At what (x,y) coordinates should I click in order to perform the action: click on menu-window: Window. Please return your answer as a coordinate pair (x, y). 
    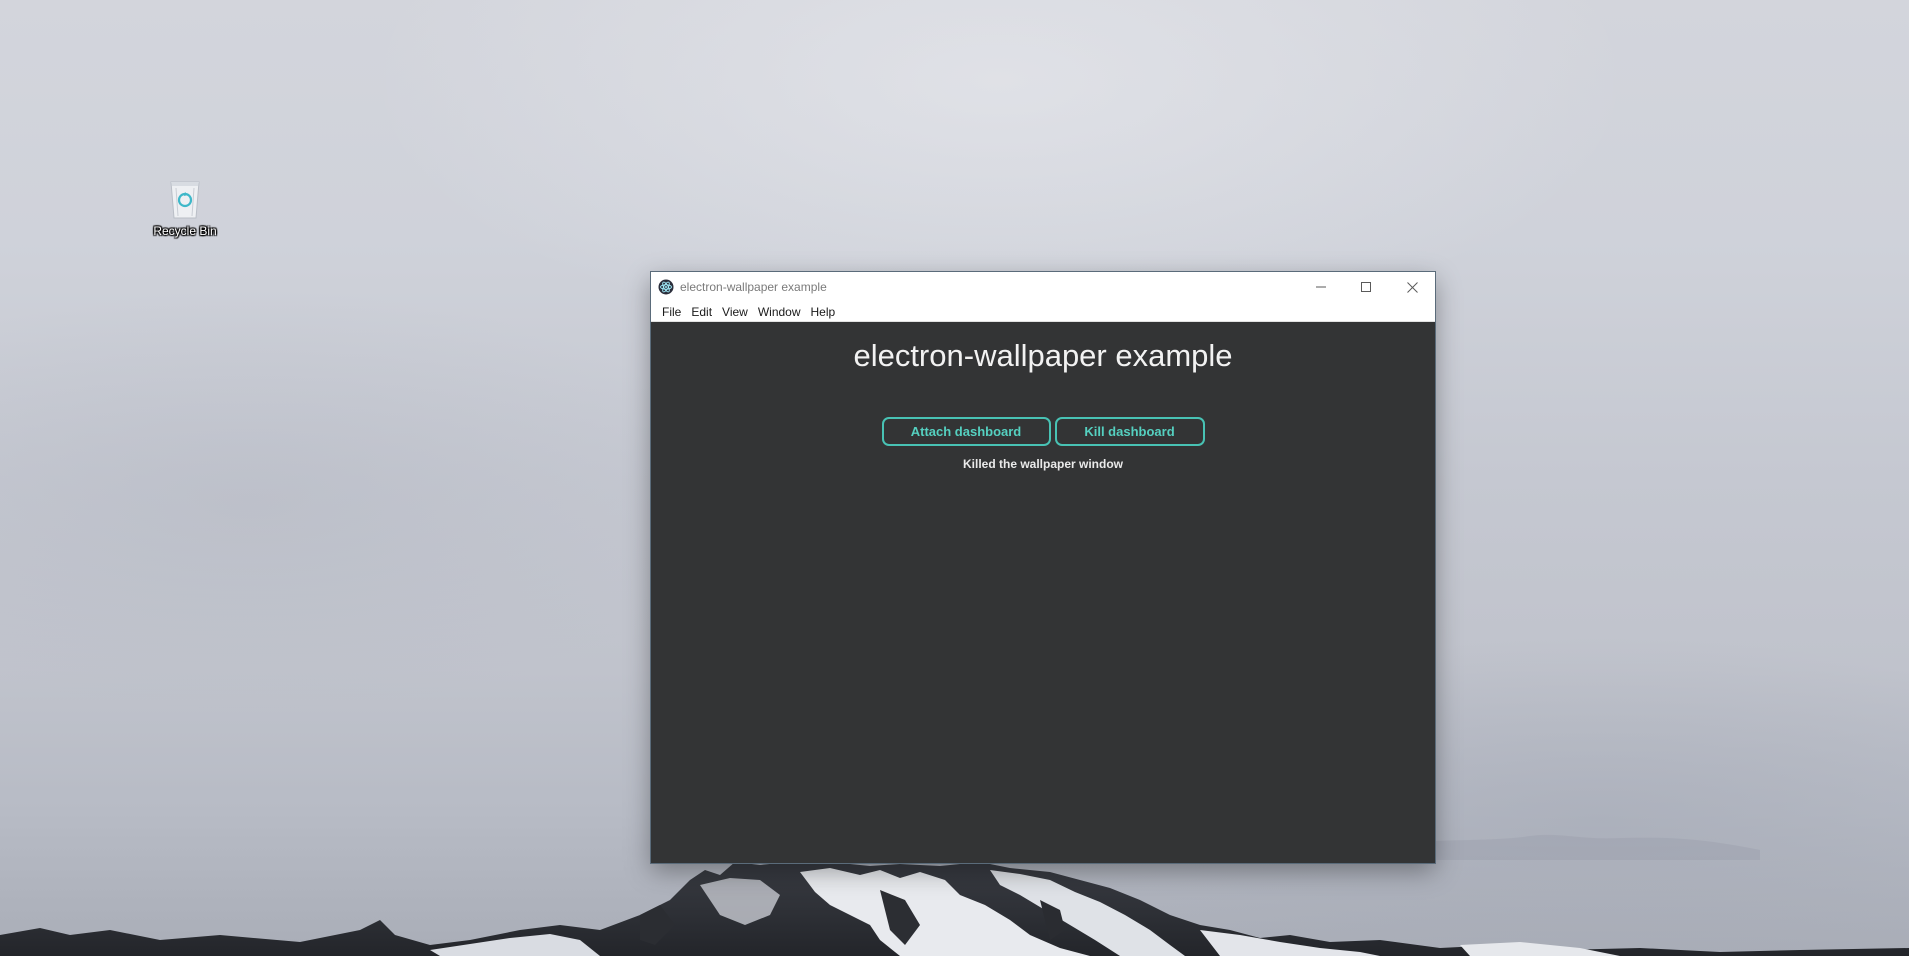
    Looking at the image, I should click on (779, 312).